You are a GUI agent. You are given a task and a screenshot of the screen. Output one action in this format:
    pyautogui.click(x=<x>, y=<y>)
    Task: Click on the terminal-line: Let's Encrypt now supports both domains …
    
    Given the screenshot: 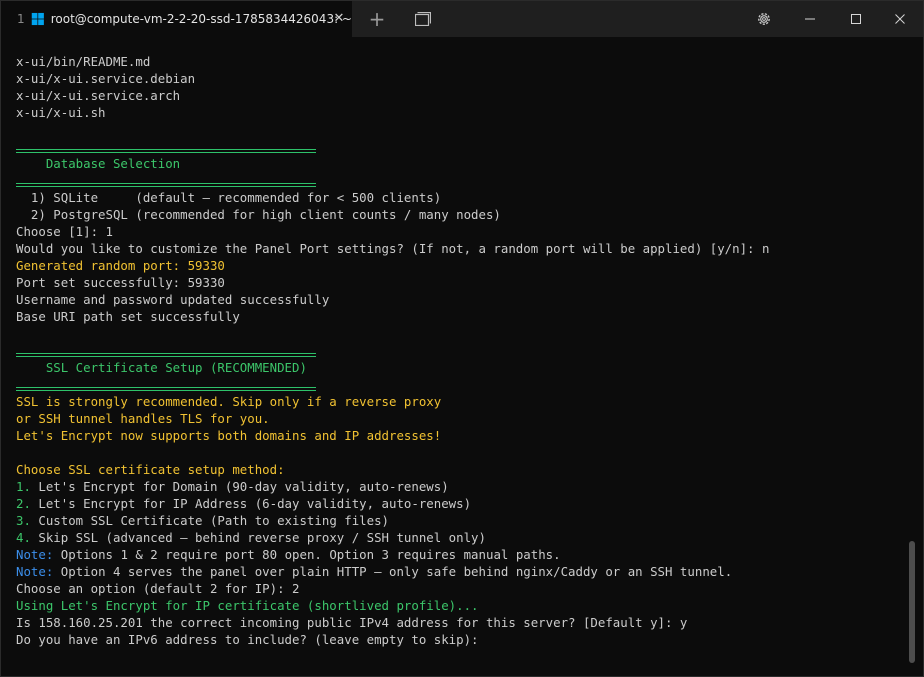 What is the action you would take?
    pyautogui.click(x=459, y=435)
    